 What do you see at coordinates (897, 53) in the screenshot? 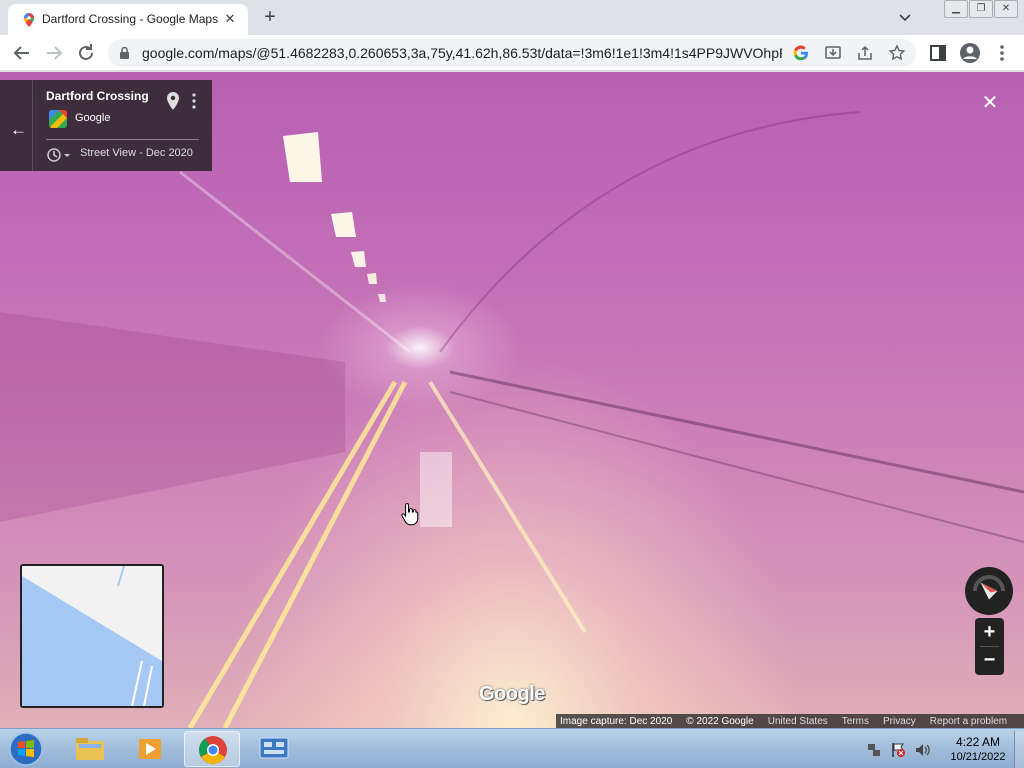
I see `bookmark-star-icon` at bounding box center [897, 53].